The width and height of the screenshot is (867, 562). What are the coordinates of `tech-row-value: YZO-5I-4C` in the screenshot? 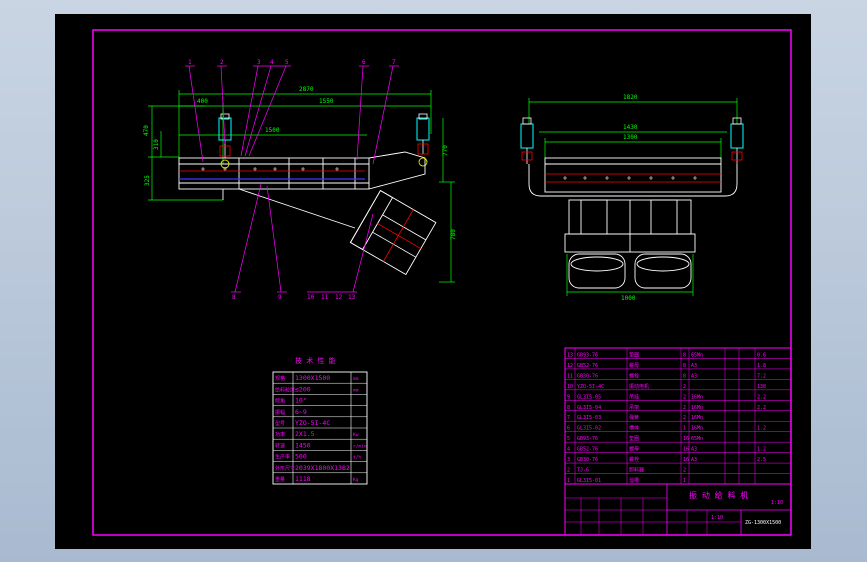 It's located at (312, 423).